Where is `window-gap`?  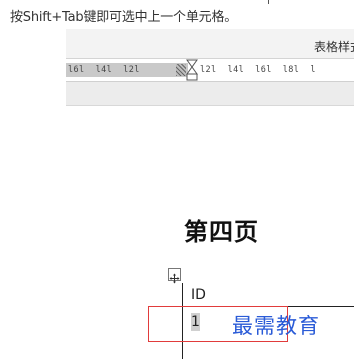
window-gap is located at coordinates (210, 93).